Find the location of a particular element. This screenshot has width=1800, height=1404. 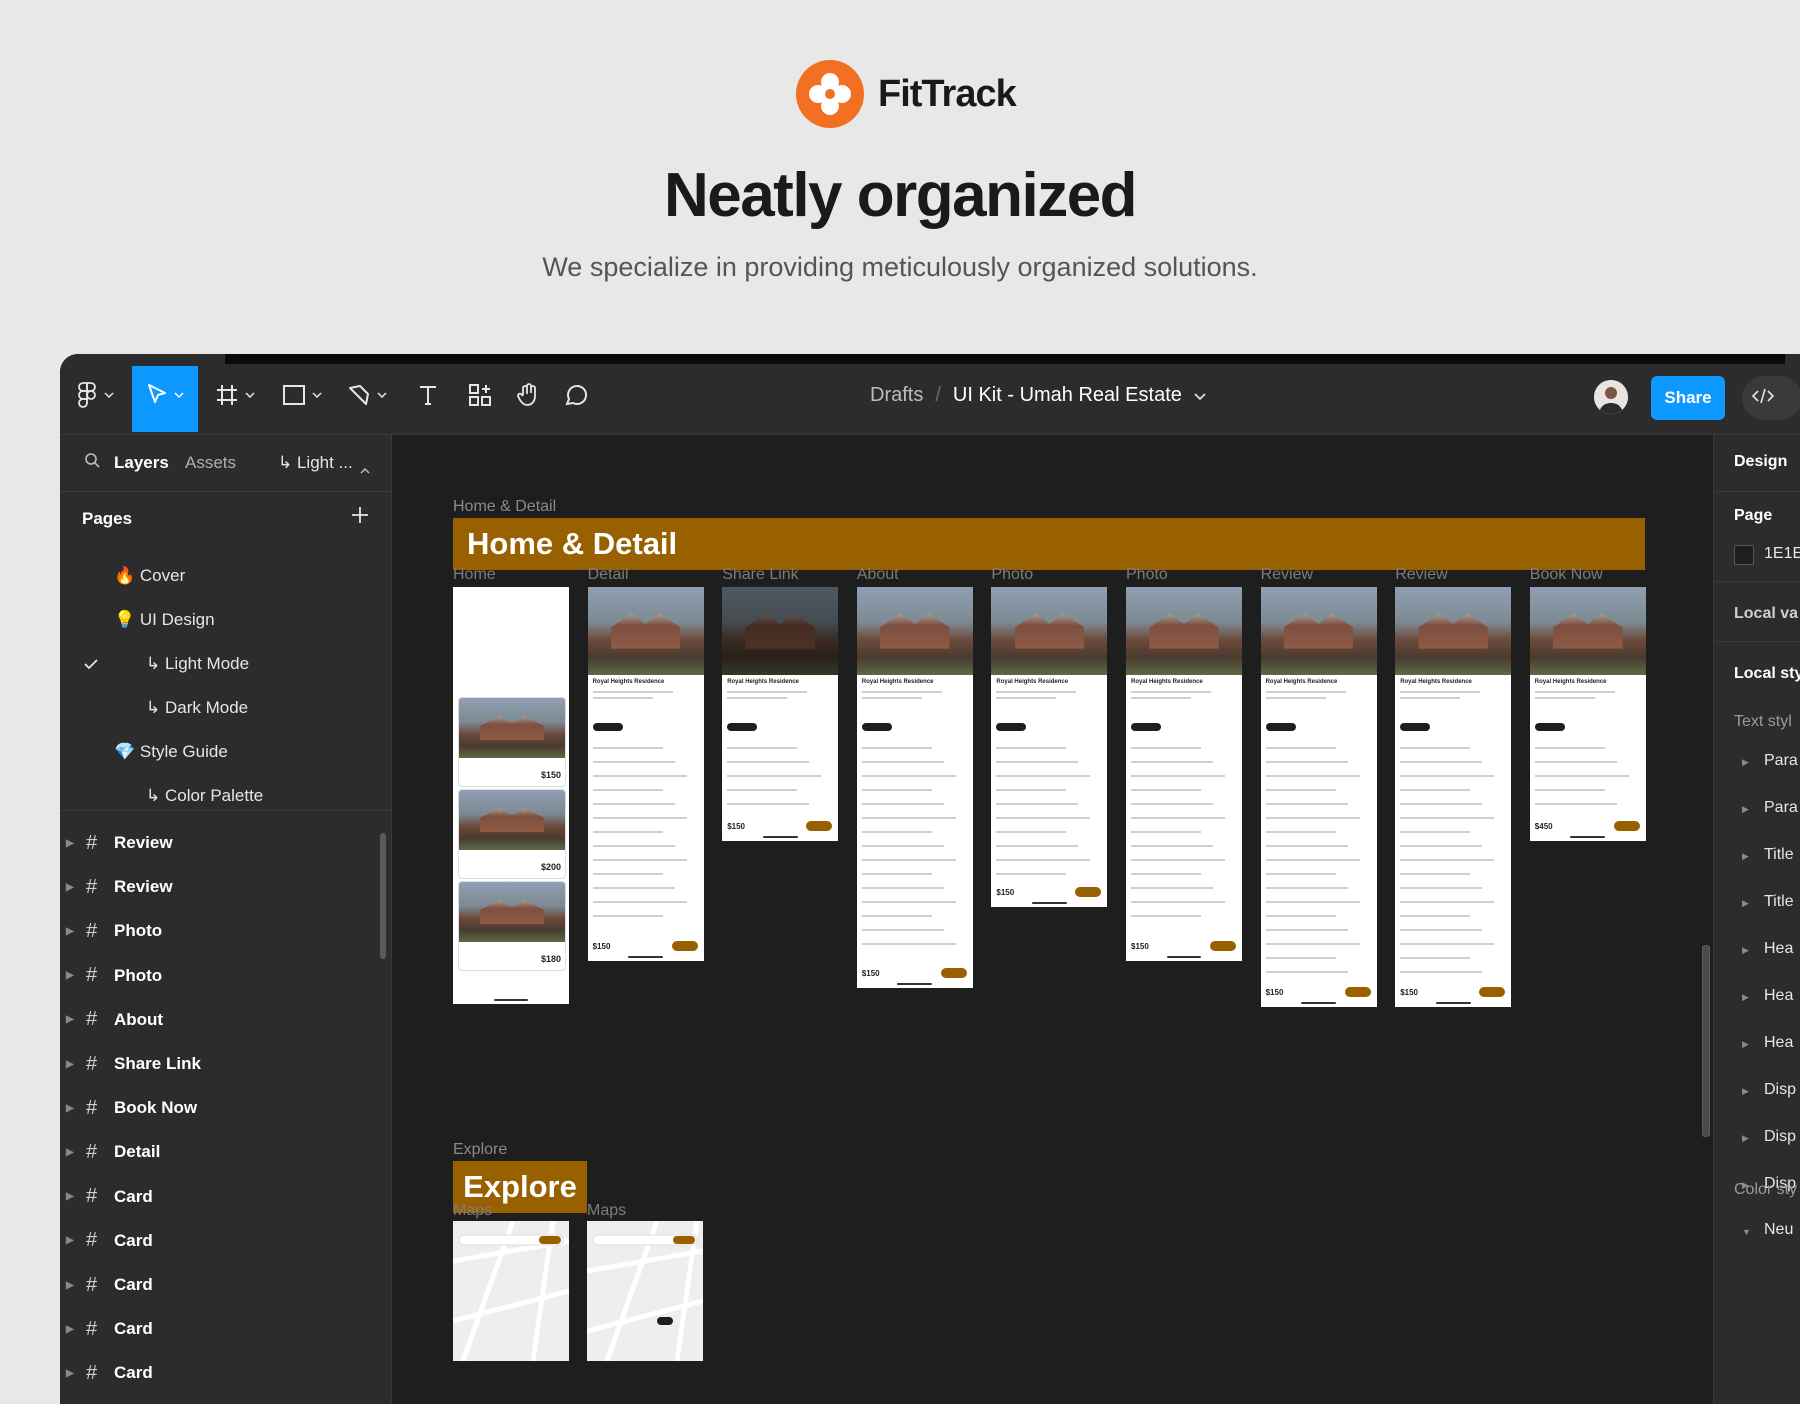

resources-button is located at coordinates (480, 395).